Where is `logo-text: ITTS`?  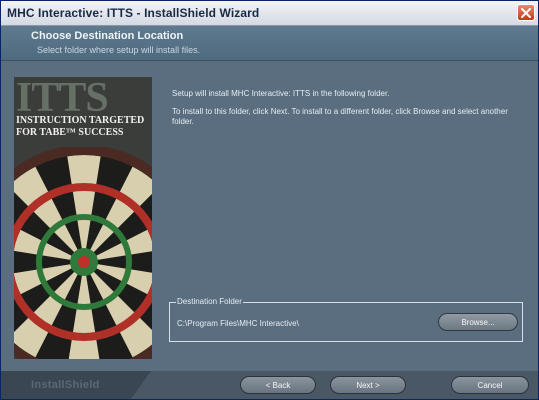
logo-text: ITTS is located at coordinates (62, 99).